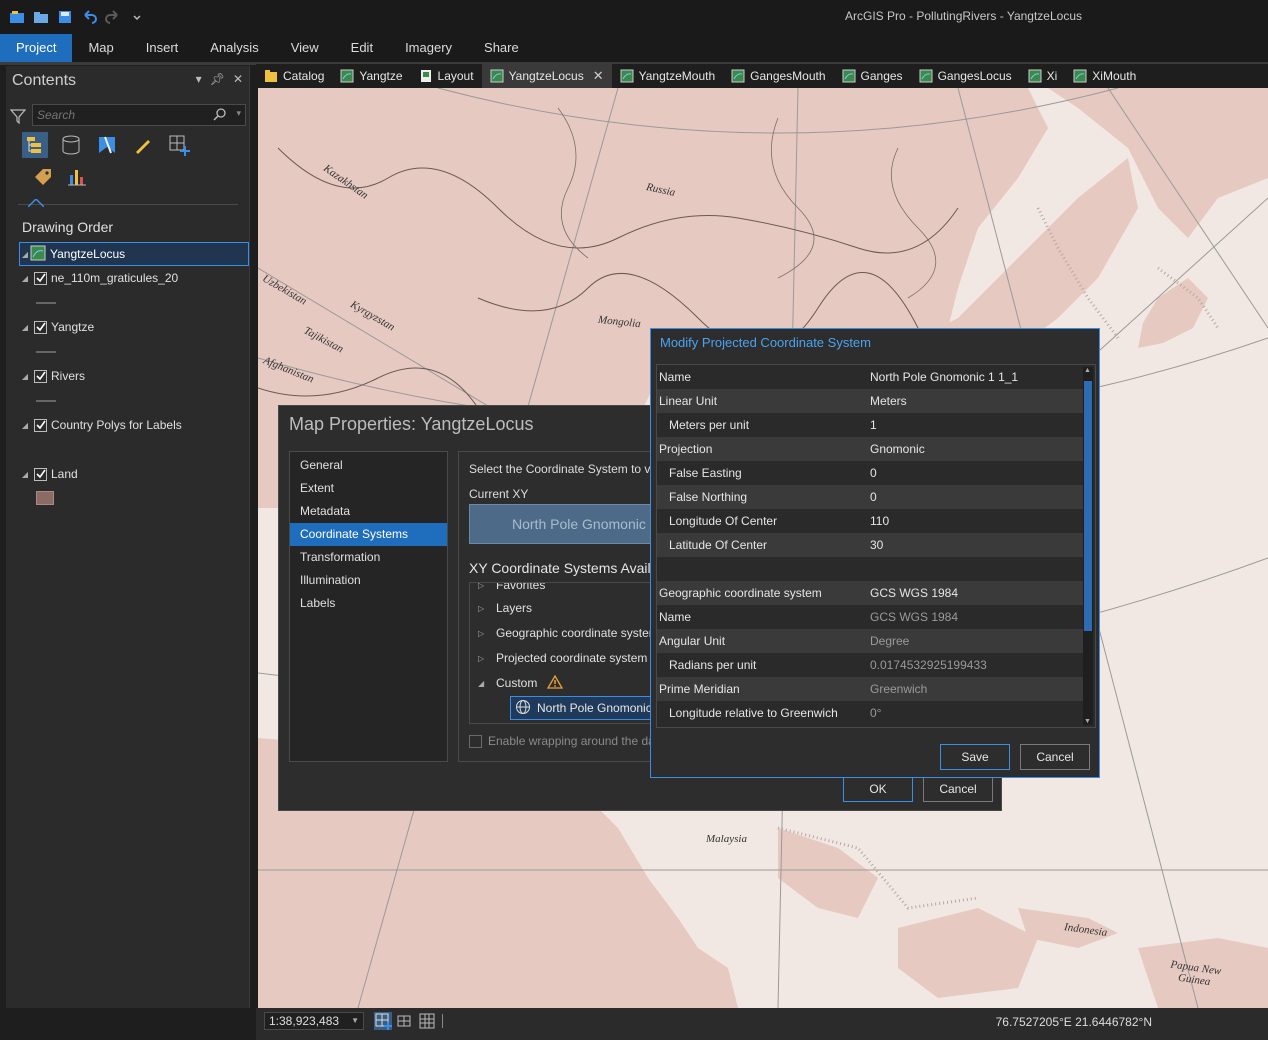 This screenshot has width=1268, height=1040. I want to click on layer-item: ◢ Yangtze, so click(57, 327).